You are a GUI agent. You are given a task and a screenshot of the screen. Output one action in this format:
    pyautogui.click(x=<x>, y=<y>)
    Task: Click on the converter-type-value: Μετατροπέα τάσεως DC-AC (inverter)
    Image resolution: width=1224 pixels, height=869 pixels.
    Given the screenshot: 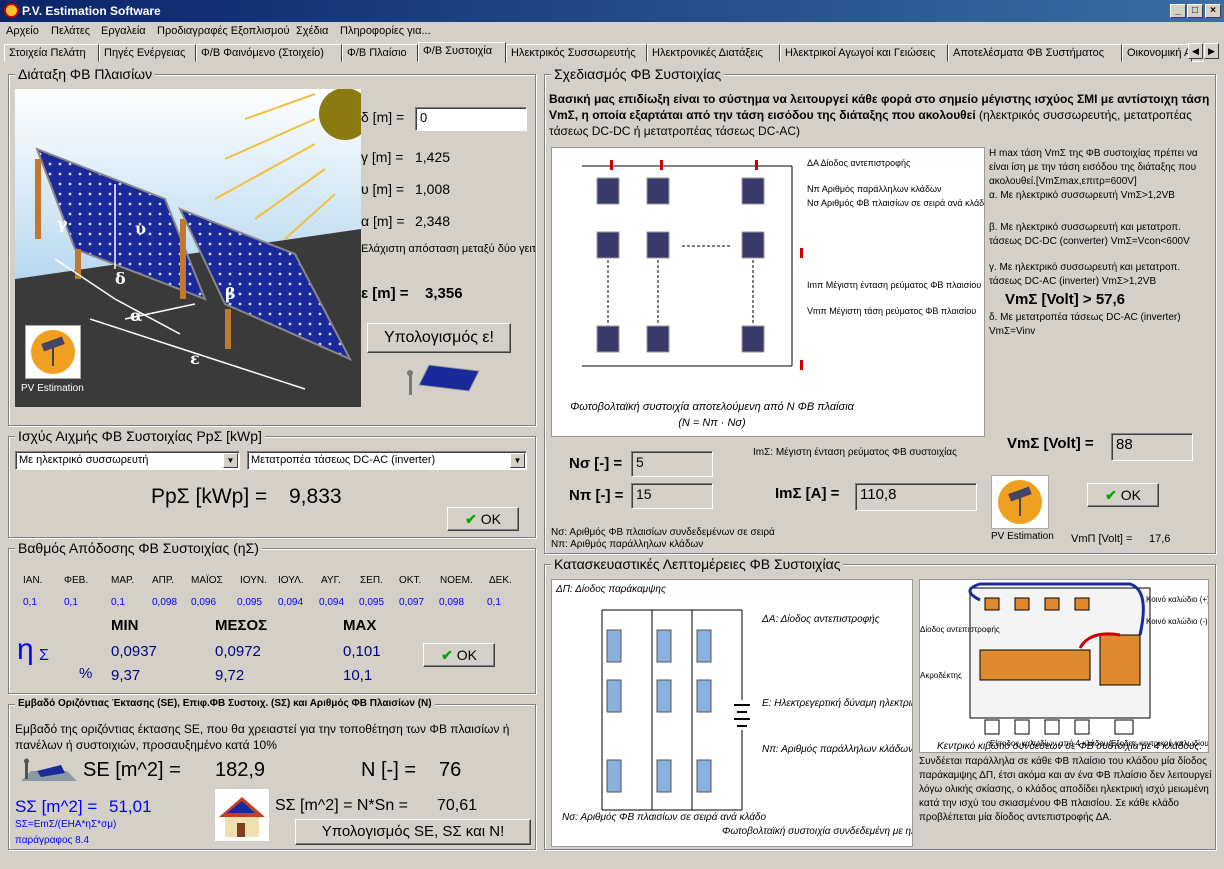 What is the action you would take?
    pyautogui.click(x=343, y=460)
    